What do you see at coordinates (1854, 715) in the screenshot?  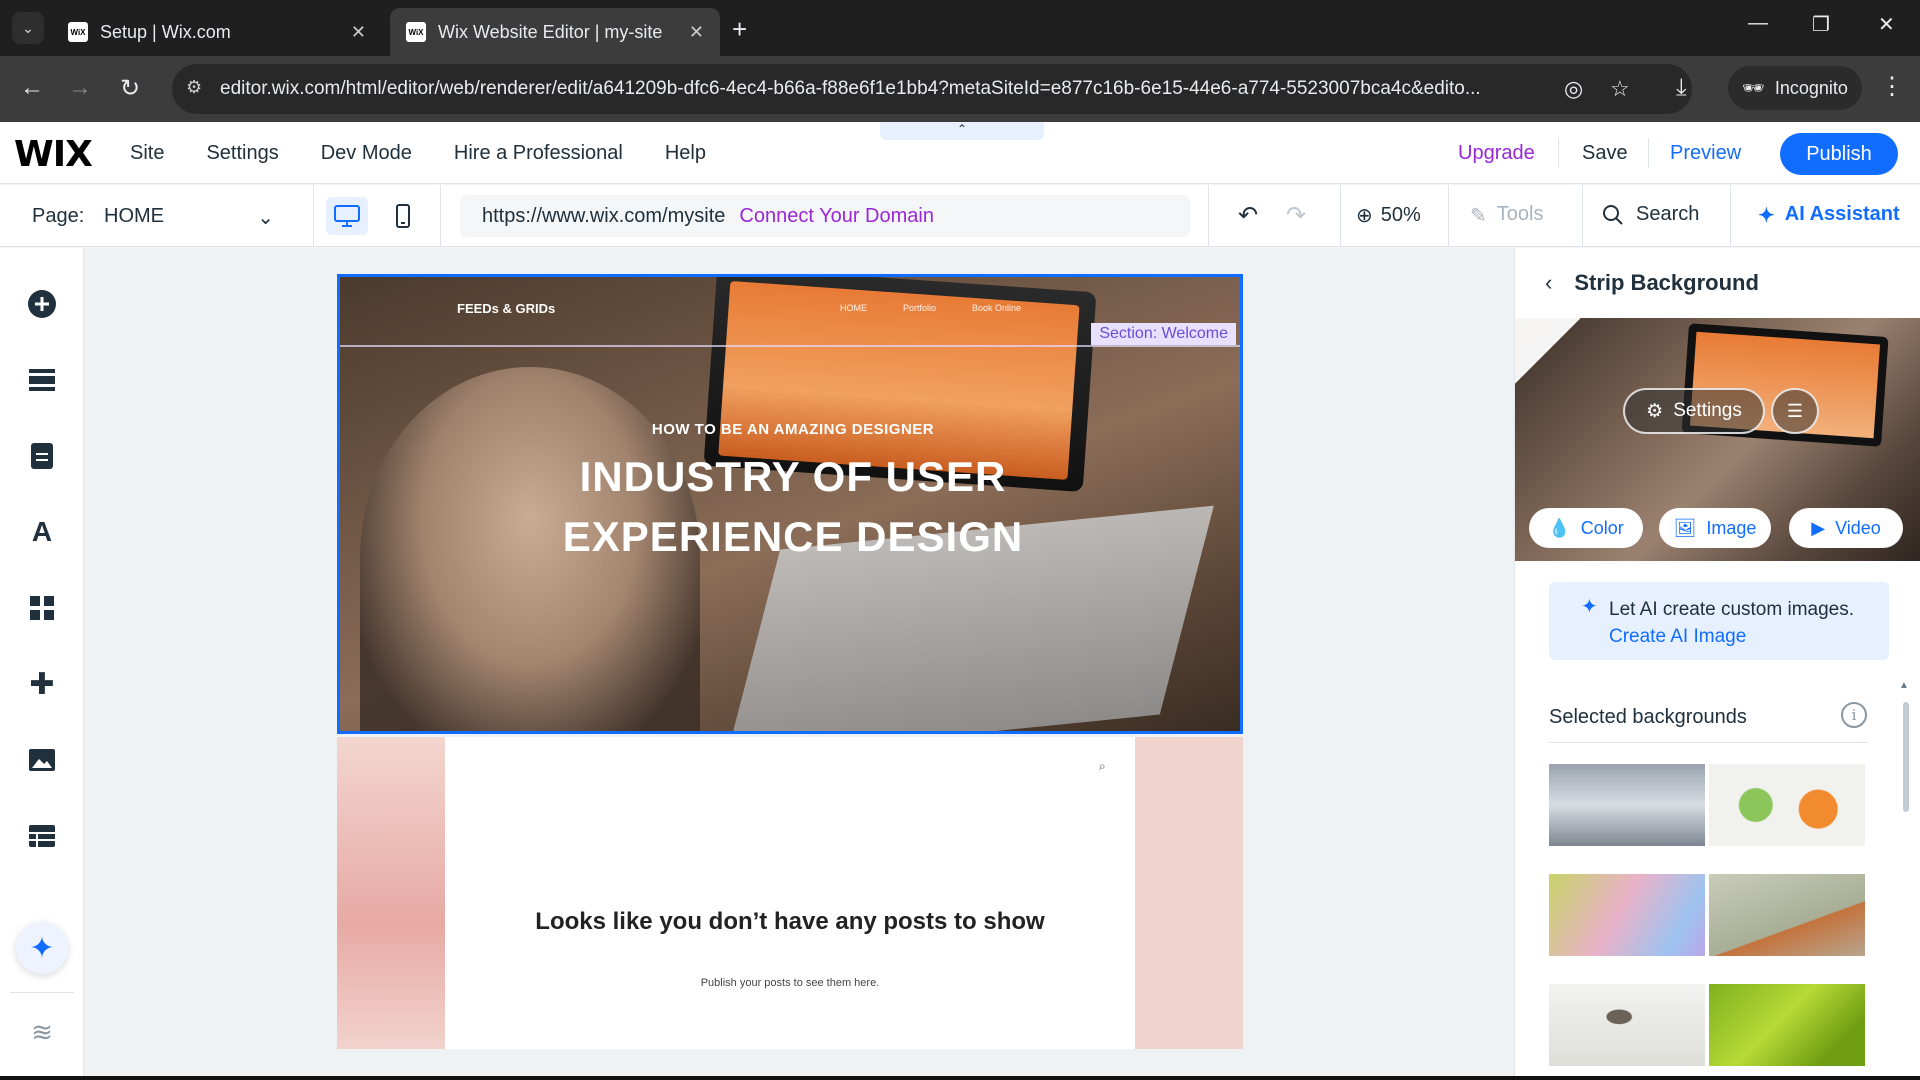 I see `info-icon: i` at bounding box center [1854, 715].